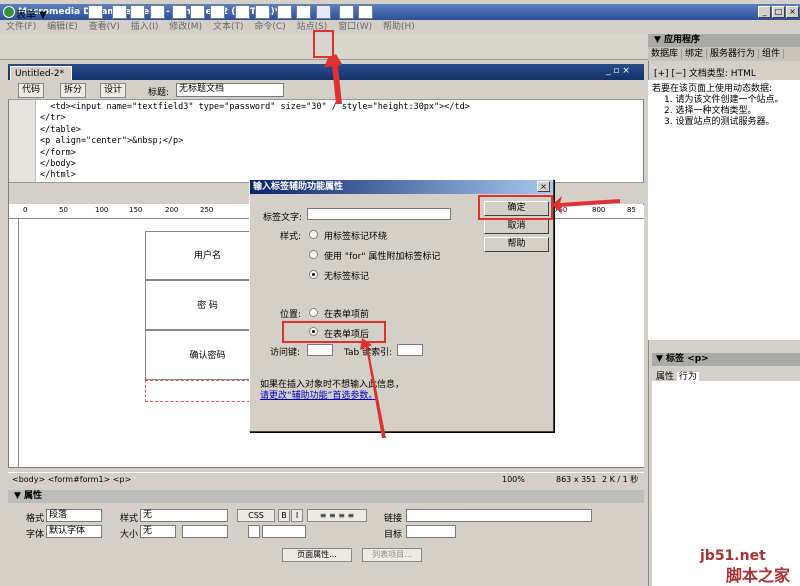  What do you see at coordinates (586, 205) in the screenshot?
I see `arrow-to-ok-button` at bounding box center [586, 205].